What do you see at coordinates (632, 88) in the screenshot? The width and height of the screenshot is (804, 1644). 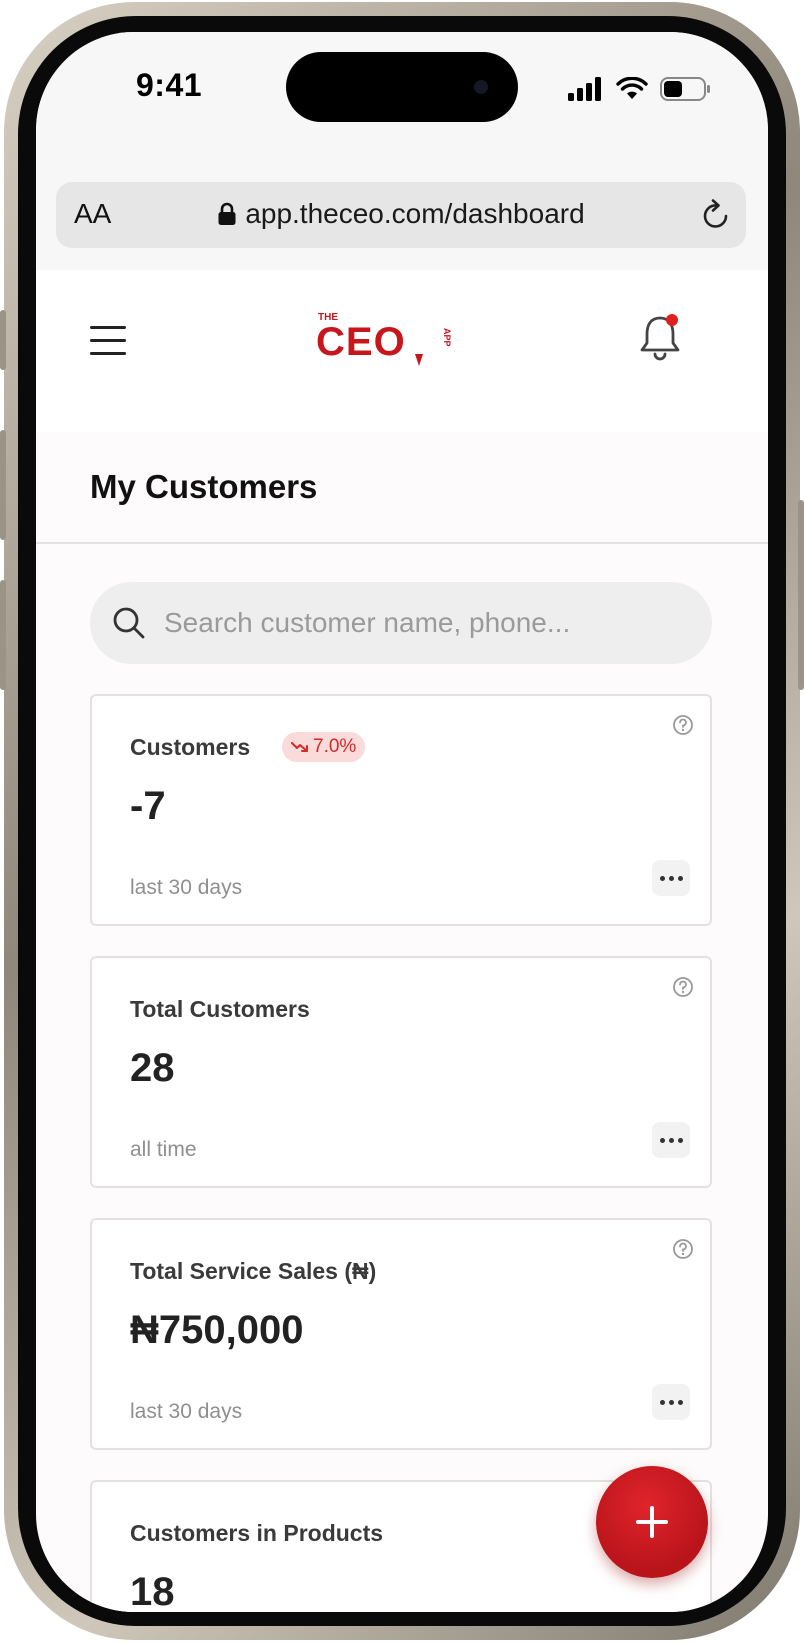 I see `wifi-icon` at bounding box center [632, 88].